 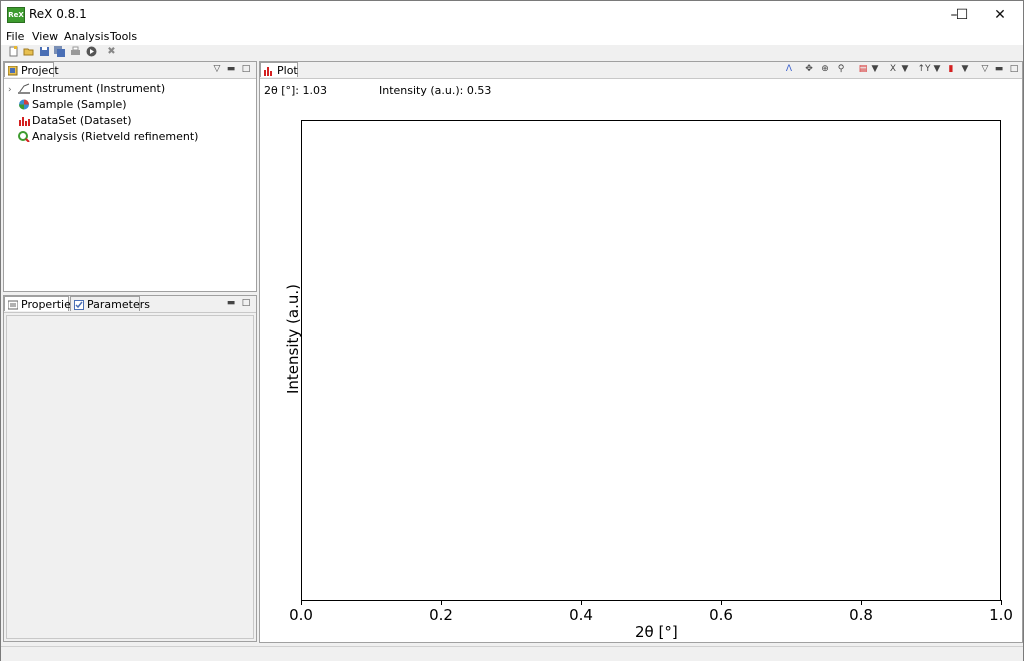 I want to click on properties-icon, so click(x=13, y=304).